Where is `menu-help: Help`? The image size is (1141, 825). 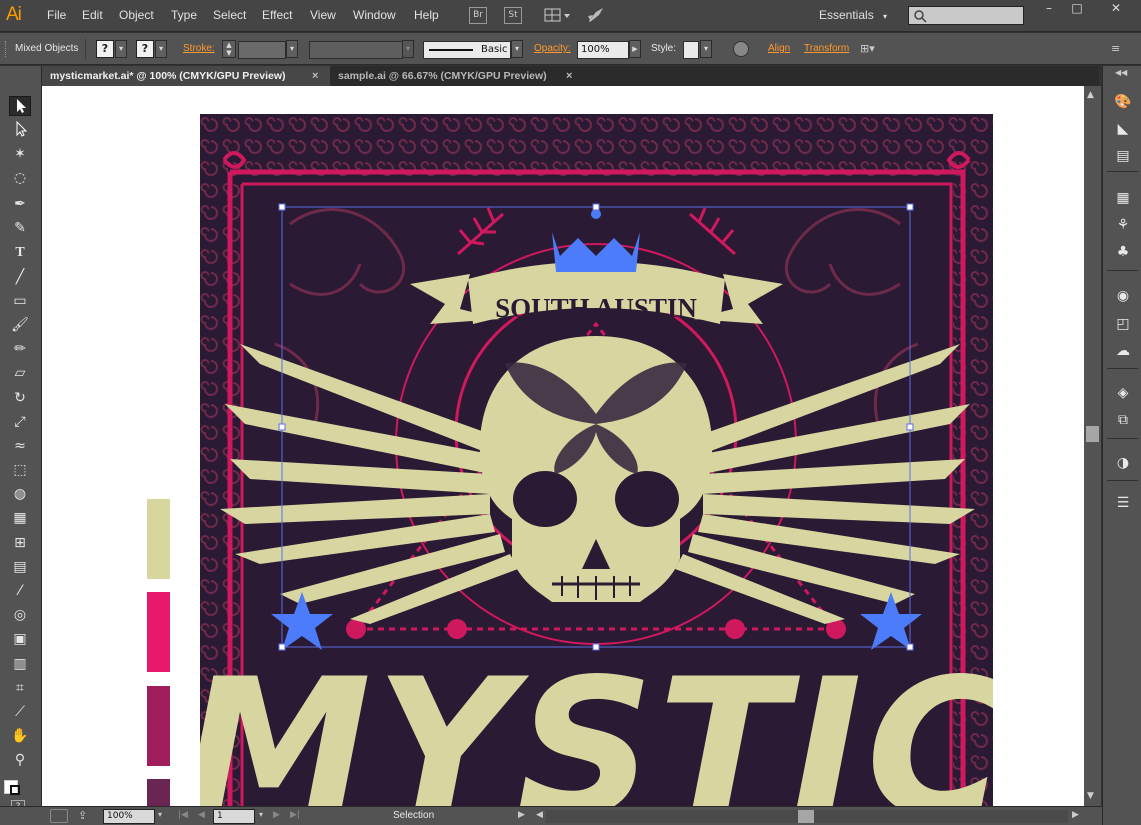
menu-help: Help is located at coordinates (426, 15).